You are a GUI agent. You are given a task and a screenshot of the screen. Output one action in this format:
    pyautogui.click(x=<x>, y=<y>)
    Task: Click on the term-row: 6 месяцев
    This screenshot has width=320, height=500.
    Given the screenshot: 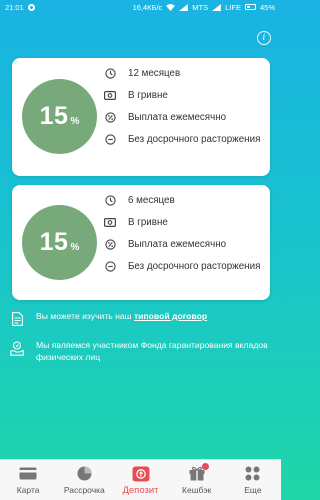 What is the action you would take?
    pyautogui.click(x=184, y=205)
    